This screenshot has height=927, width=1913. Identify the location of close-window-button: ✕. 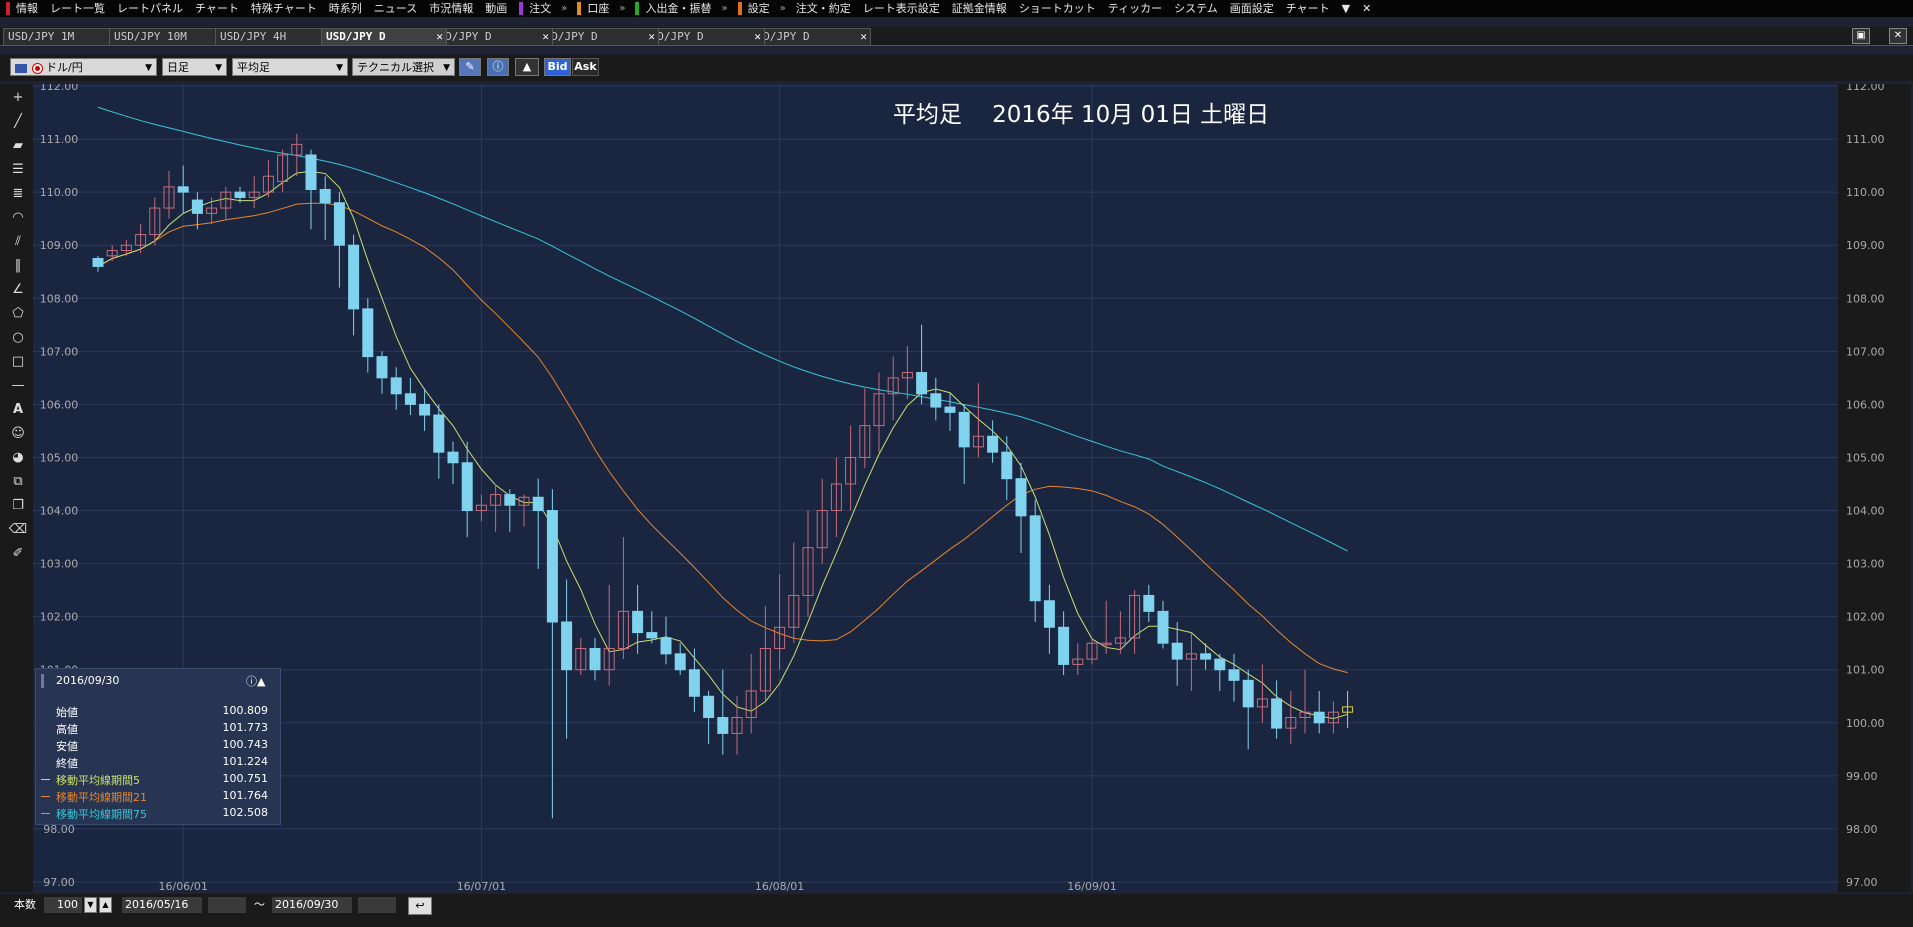
(1898, 36).